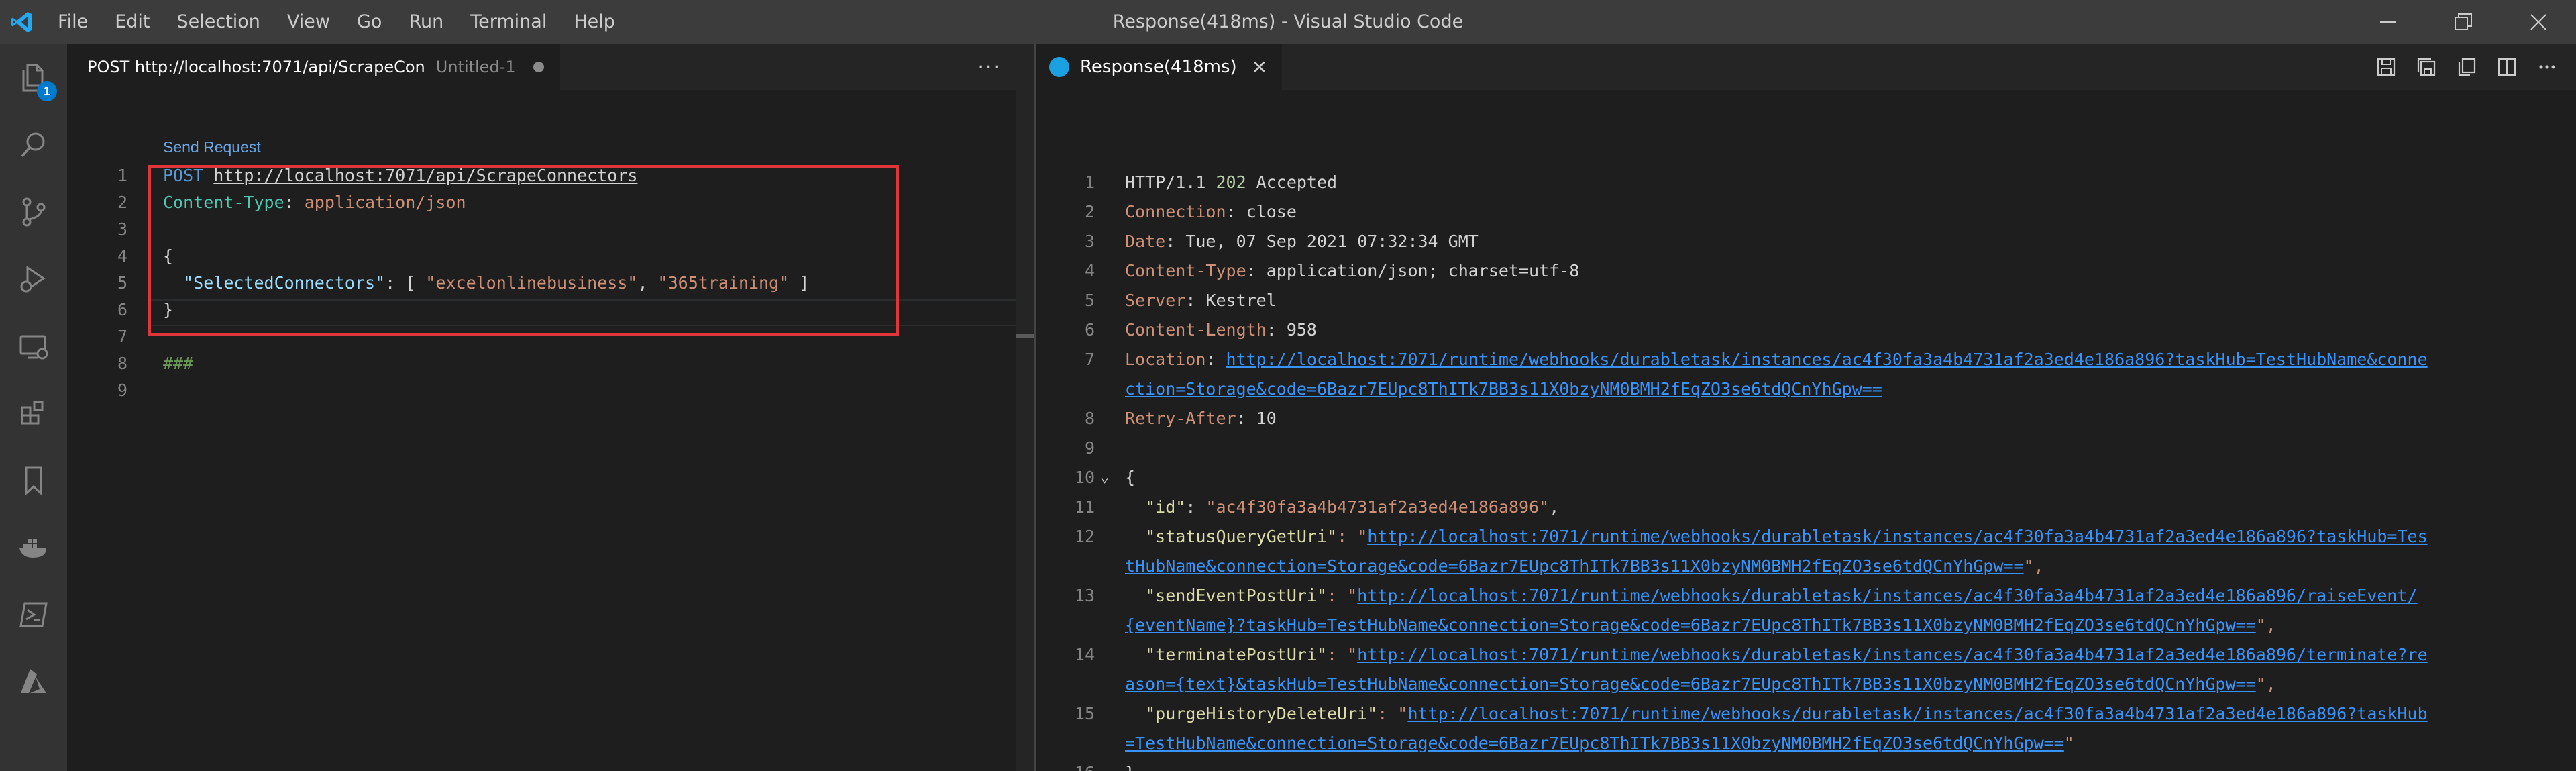 Image resolution: width=2576 pixels, height=771 pixels. Describe the element at coordinates (1185, 270) in the screenshot. I see `header-name: Content-Type` at that location.